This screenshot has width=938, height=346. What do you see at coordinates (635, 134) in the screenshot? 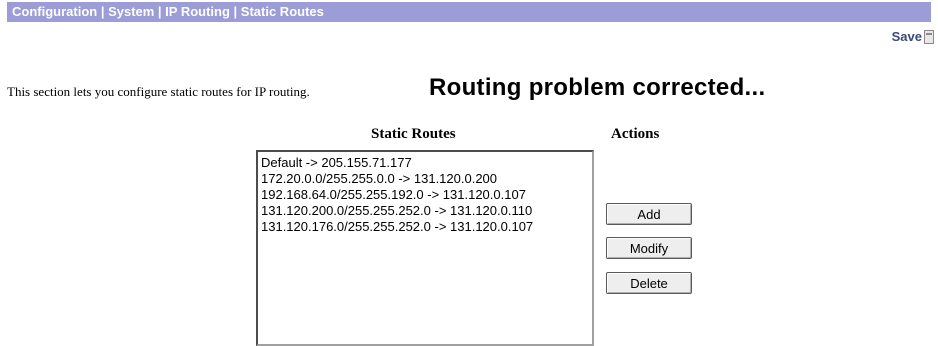
I see `actions-header: Actions` at bounding box center [635, 134].